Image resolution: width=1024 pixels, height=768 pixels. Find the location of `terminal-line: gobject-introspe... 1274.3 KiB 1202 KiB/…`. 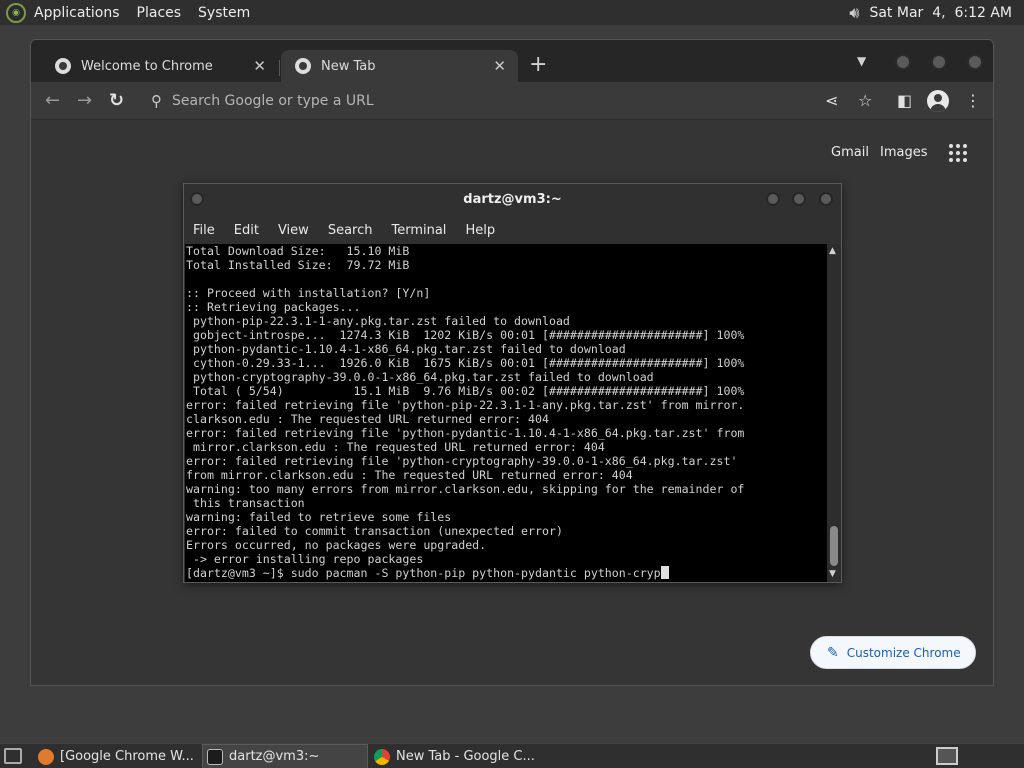

terminal-line: gobject-introspe... 1274.3 KiB 1202 KiB/… is located at coordinates (465, 335).